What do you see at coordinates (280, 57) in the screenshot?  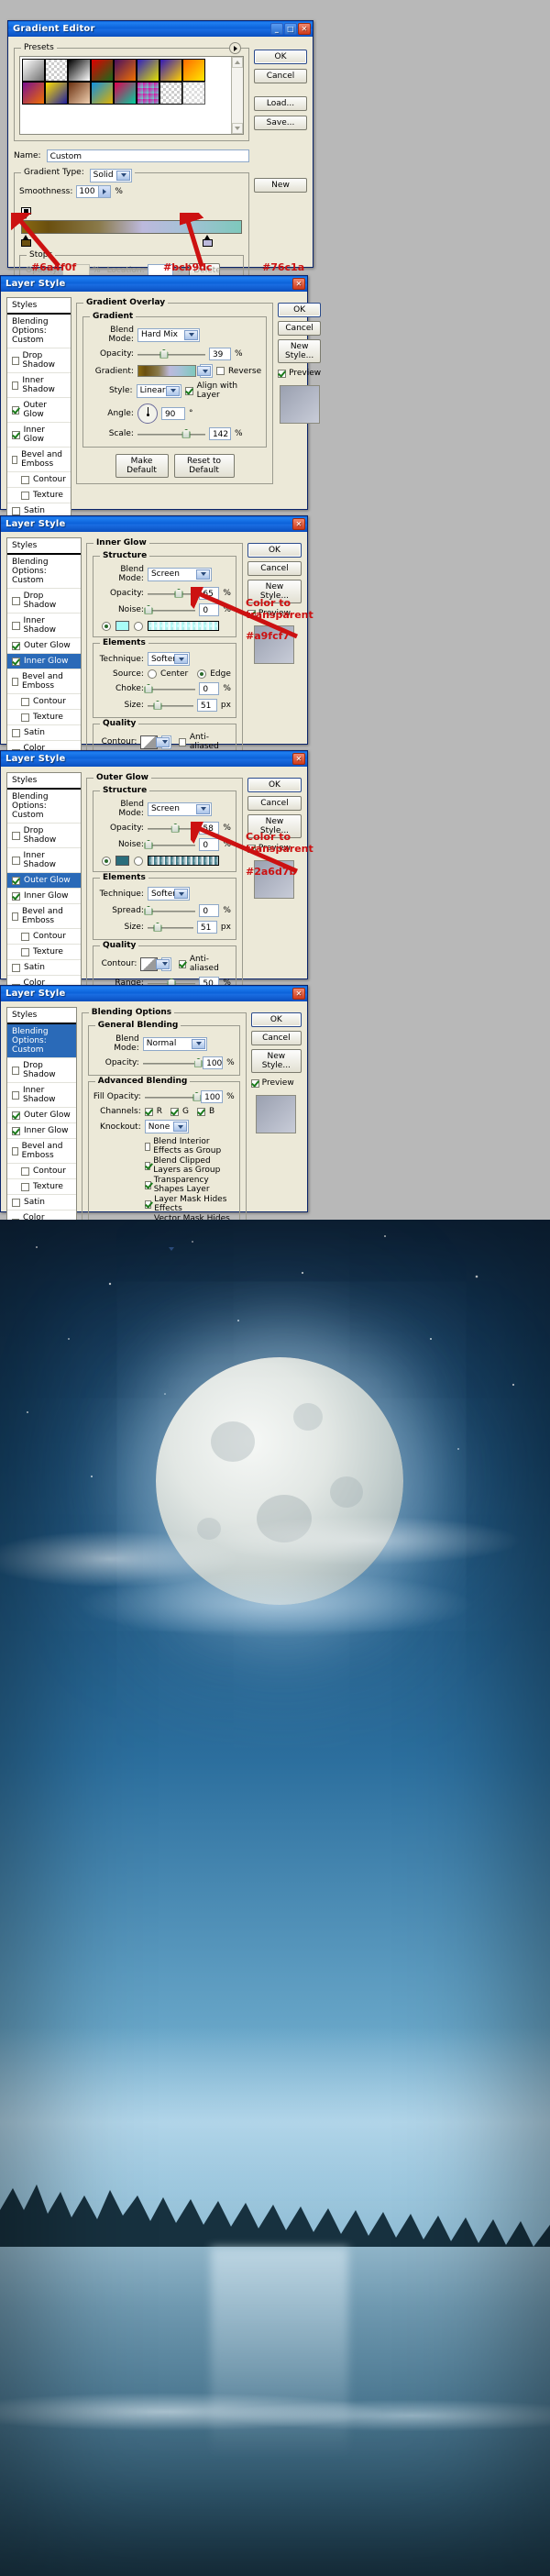 I see `gradient-ok-button: OK` at bounding box center [280, 57].